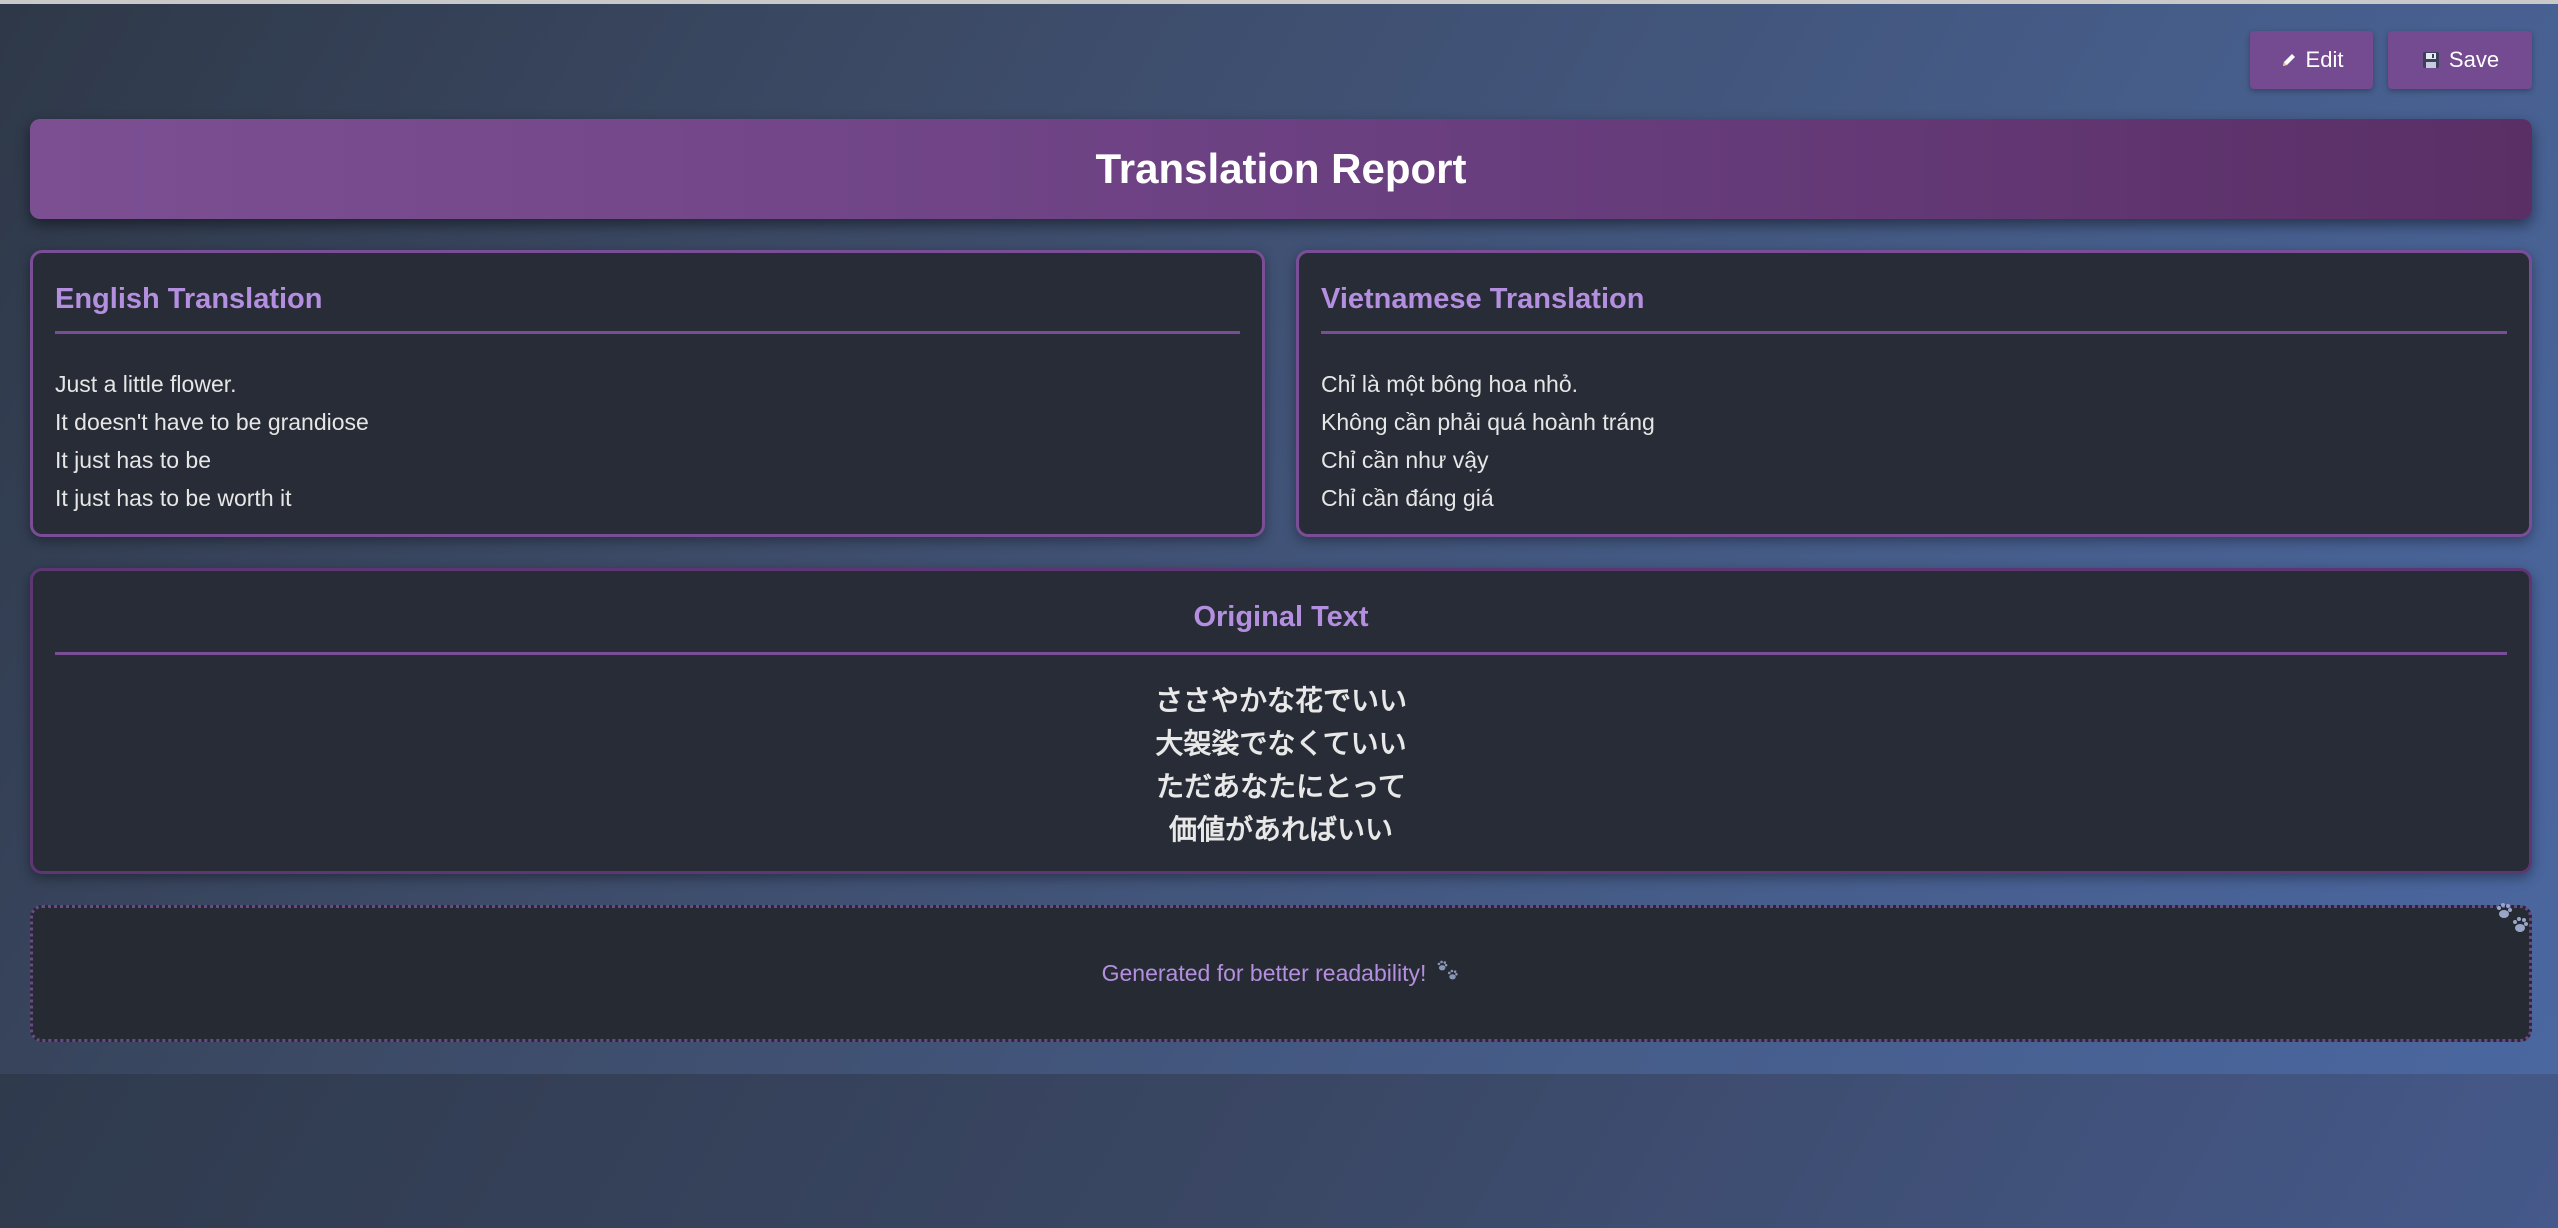 This screenshot has width=2558, height=1228. What do you see at coordinates (1407, 498) in the screenshot?
I see `vietnamese-line: Chỉ cần đáng giá` at bounding box center [1407, 498].